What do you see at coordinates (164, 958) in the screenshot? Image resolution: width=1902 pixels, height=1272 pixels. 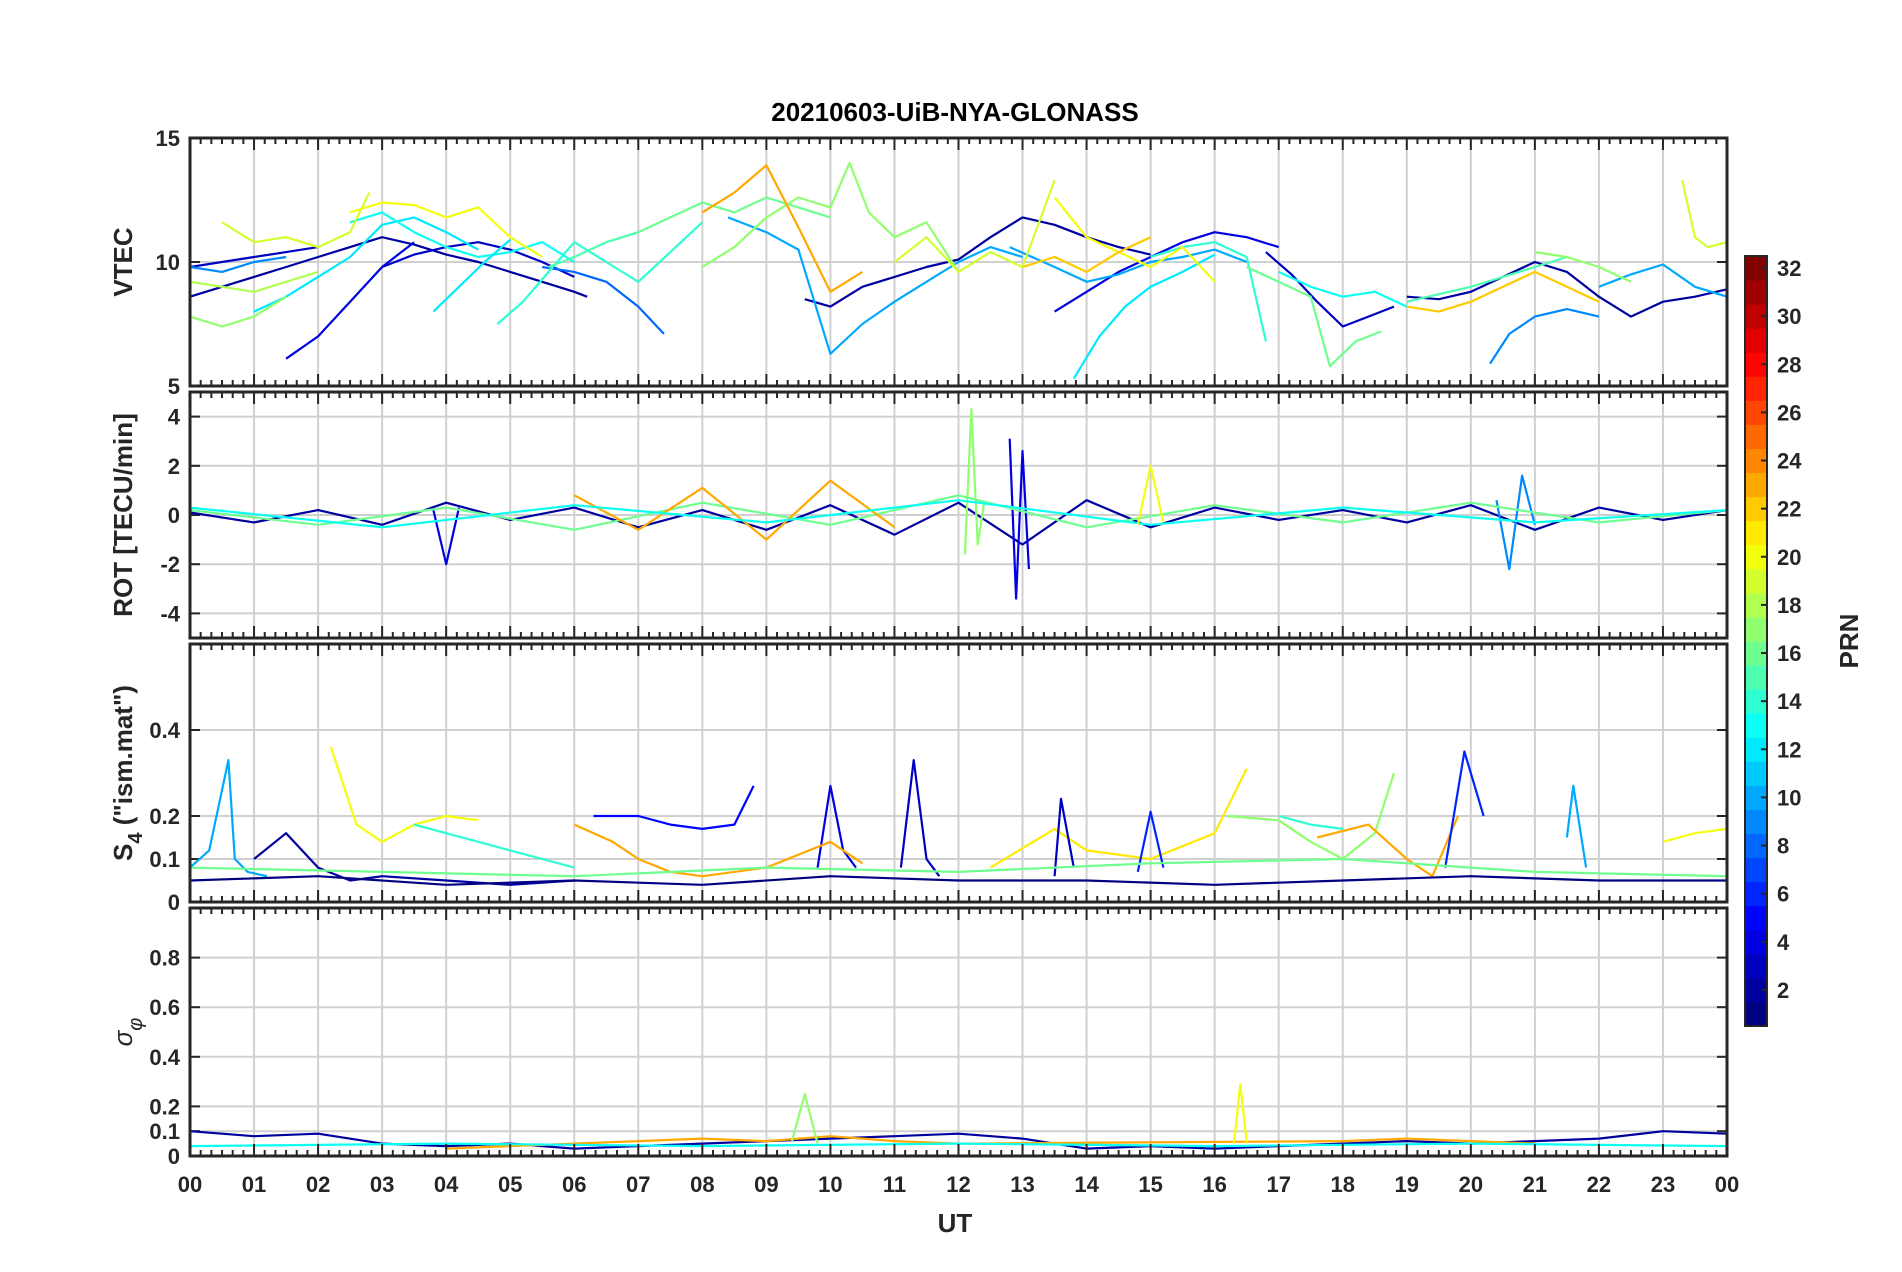 I see `y-tick-label: 0.8` at bounding box center [164, 958].